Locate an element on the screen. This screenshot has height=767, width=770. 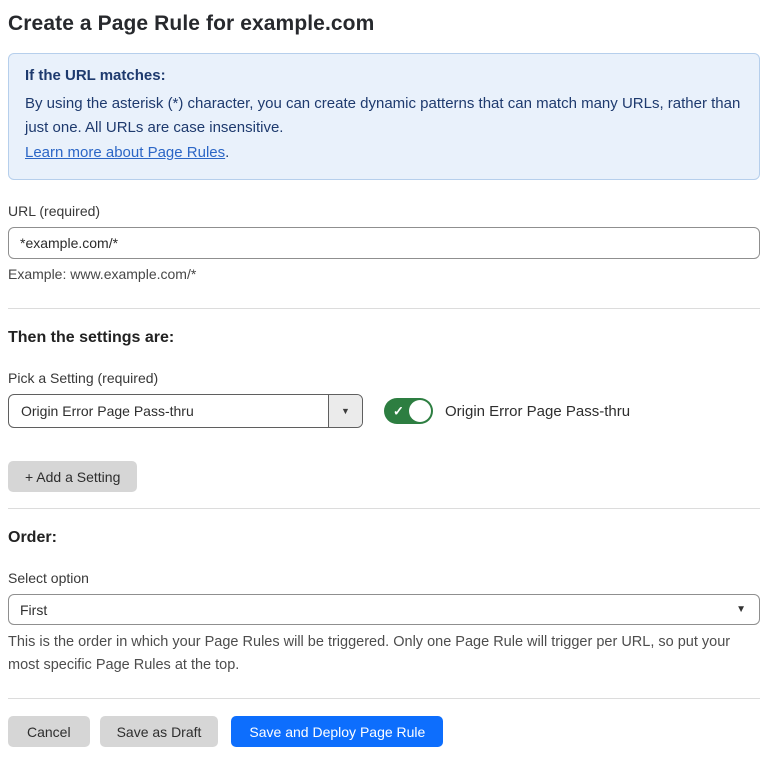
url-field-label: URL (required) is located at coordinates (54, 211).